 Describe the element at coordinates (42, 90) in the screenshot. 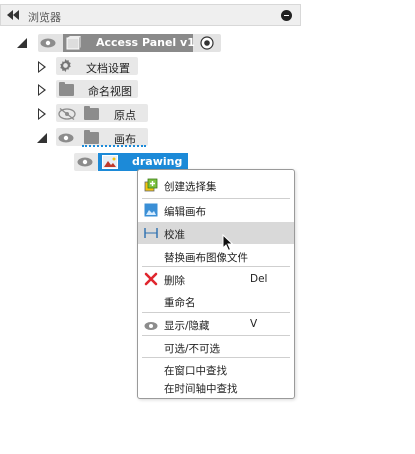

I see `expand-toggle-named-views` at that location.